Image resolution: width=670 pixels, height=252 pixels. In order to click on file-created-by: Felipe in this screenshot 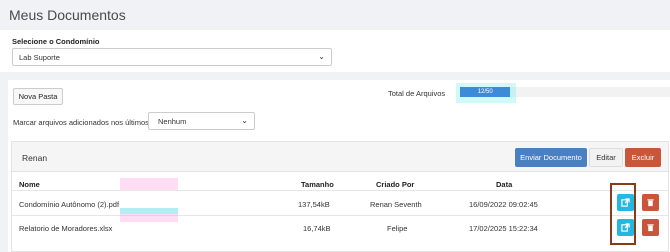, I will do `click(397, 228)`.